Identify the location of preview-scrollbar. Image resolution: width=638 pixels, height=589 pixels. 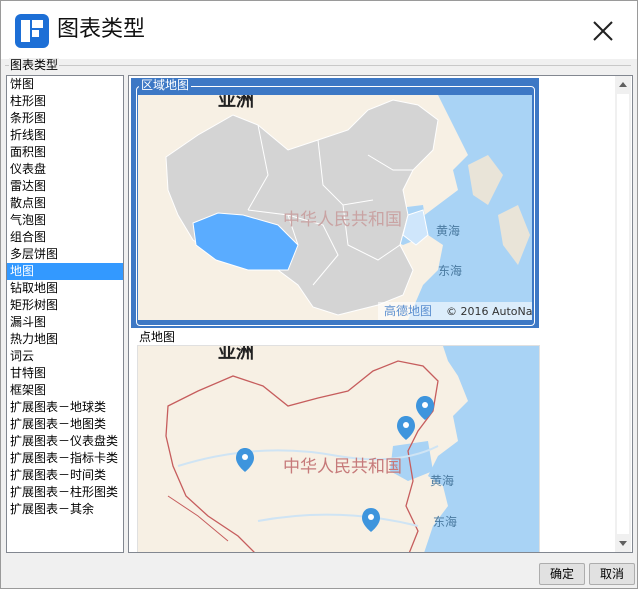
(623, 314).